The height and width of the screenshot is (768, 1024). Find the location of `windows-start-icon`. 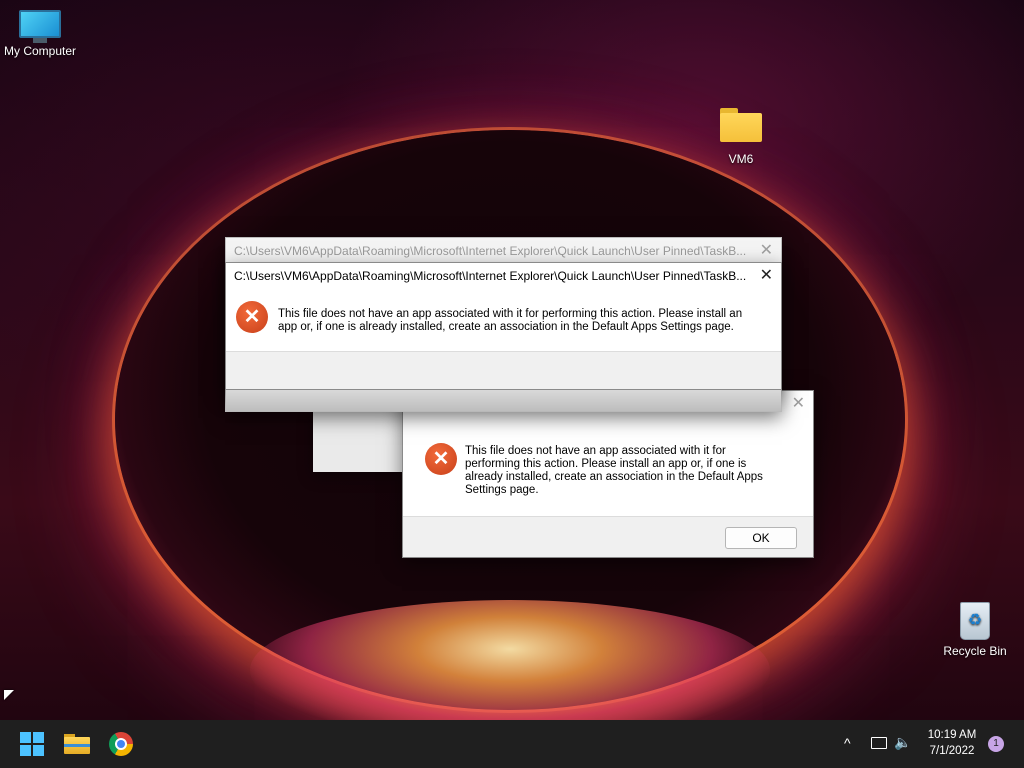

windows-start-icon is located at coordinates (32, 744).